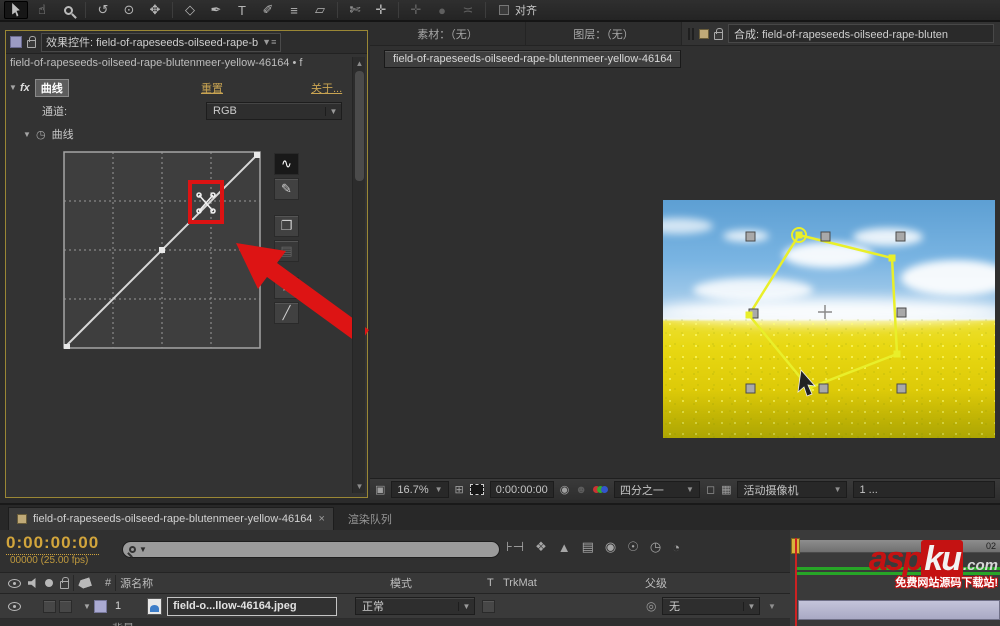 The image size is (1000, 626). What do you see at coordinates (286, 226) in the screenshot?
I see `open-curve-button: ❐` at bounding box center [286, 226].